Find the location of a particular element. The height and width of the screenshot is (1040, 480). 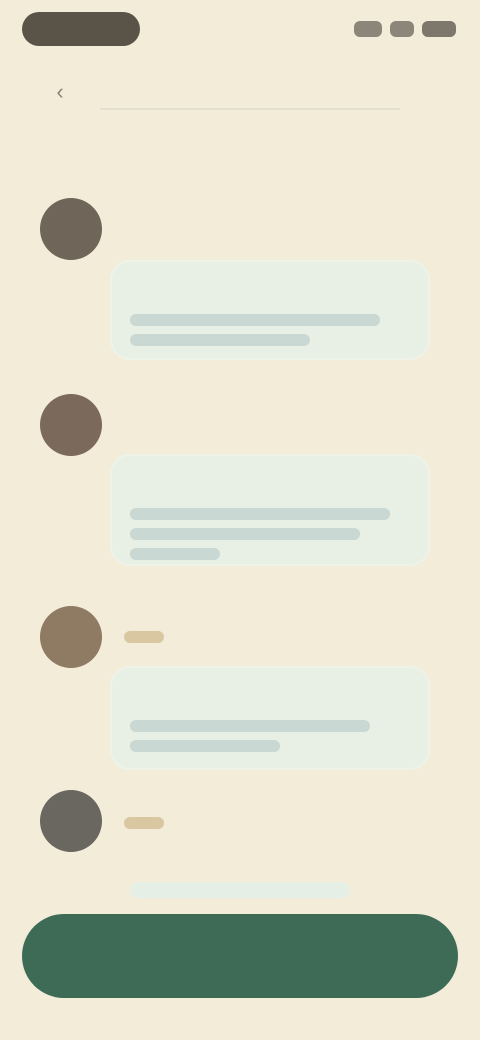

primary-action-button is located at coordinates (240, 956).